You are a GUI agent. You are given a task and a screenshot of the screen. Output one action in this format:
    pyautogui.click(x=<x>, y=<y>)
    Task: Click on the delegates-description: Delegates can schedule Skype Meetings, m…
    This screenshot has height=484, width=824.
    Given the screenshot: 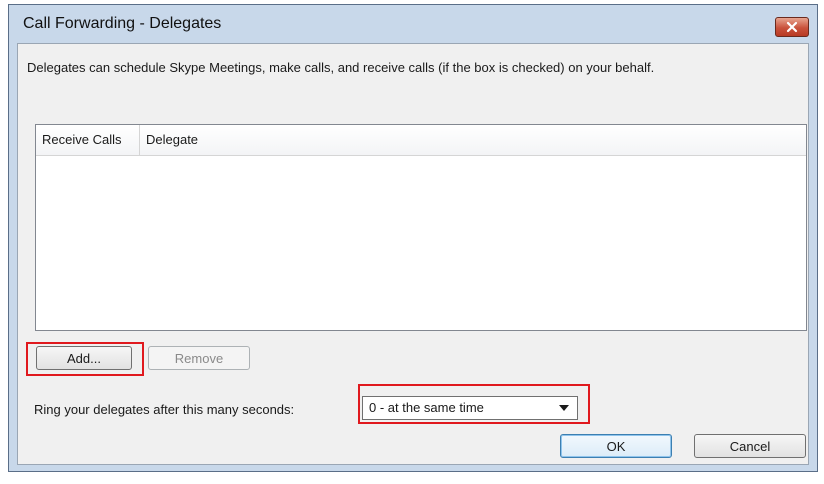 What is the action you would take?
    pyautogui.click(x=341, y=67)
    